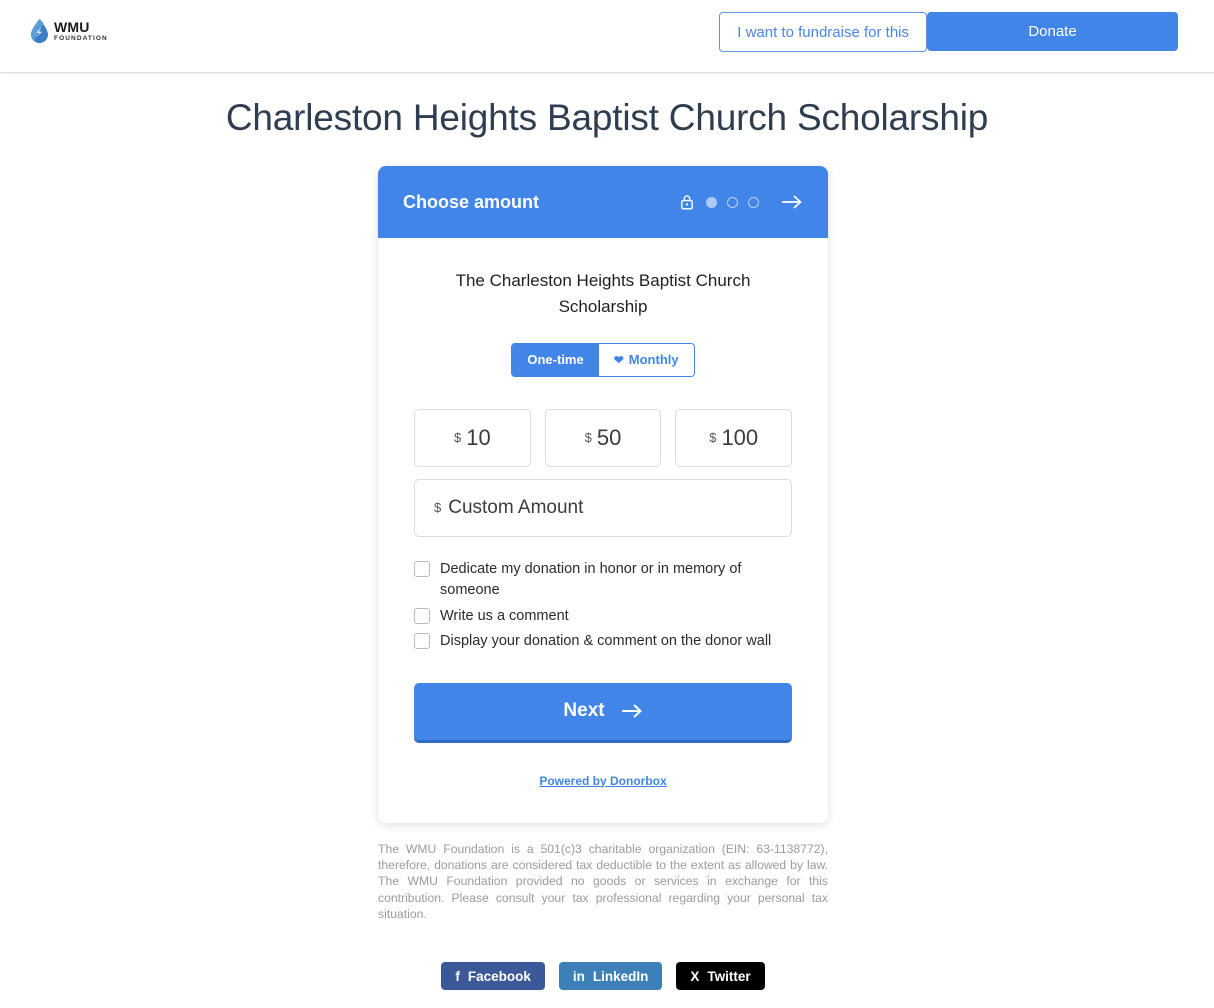 Image resolution: width=1214 pixels, height=1008 pixels. Describe the element at coordinates (603, 202) in the screenshot. I see `widget-step-header: Choose amount` at that location.